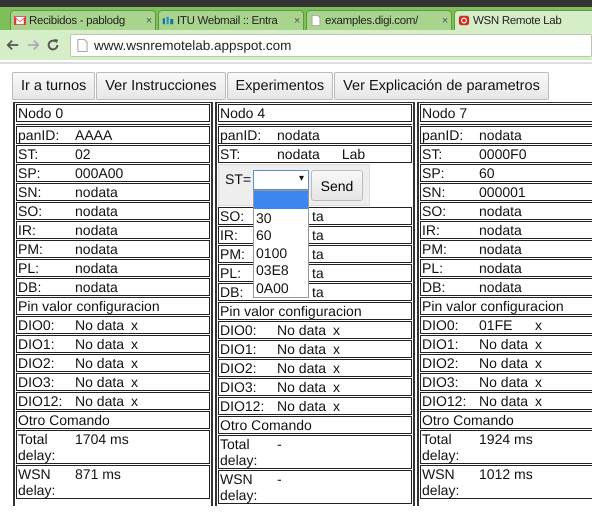 This screenshot has height=513, width=592. I want to click on pin-label: DIO1:, so click(239, 349).